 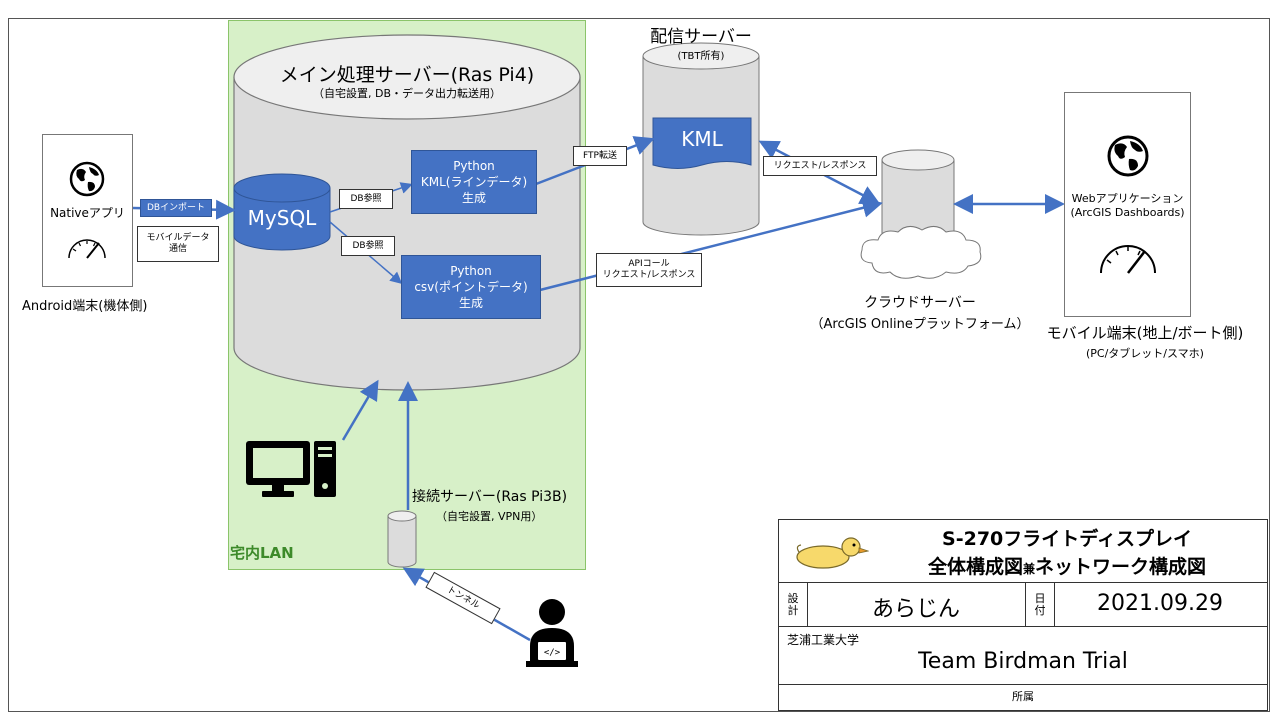 I want to click on affiliation-label: 所属, so click(x=1023, y=696).